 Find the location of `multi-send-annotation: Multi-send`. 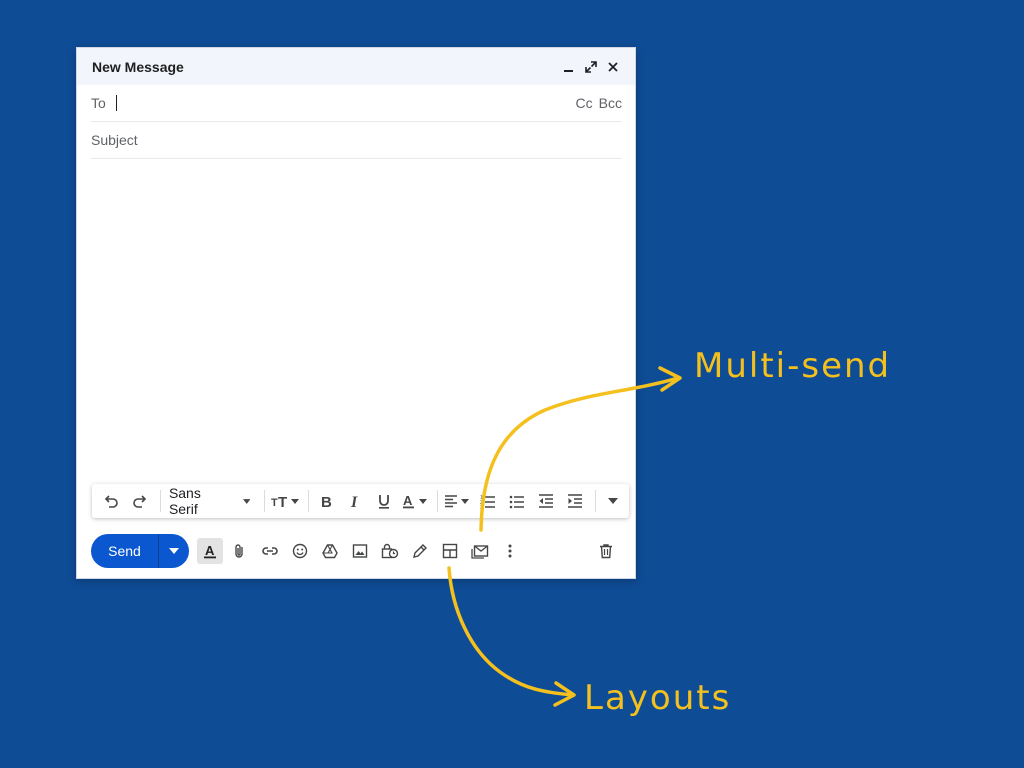

multi-send-annotation: Multi-send is located at coordinates (793, 366).